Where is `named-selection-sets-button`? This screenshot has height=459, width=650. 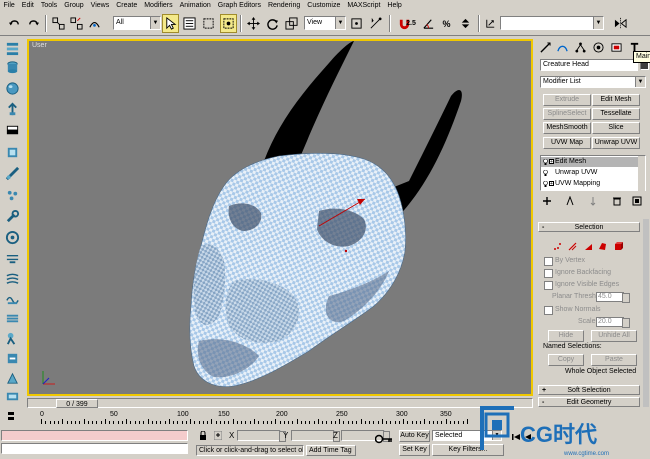
named-selection-sets-button is located at coordinates (490, 23).